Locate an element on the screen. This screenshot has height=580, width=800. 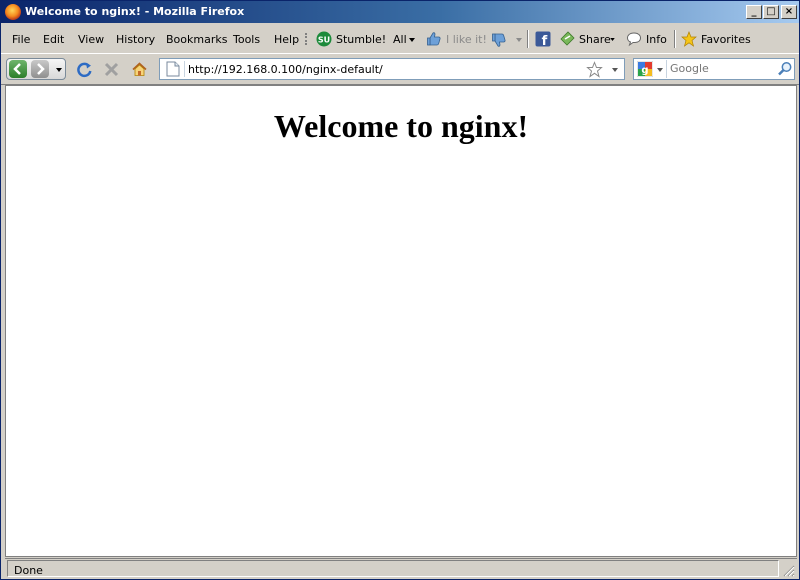
google-engine-icon: g is located at coordinates (645, 69).